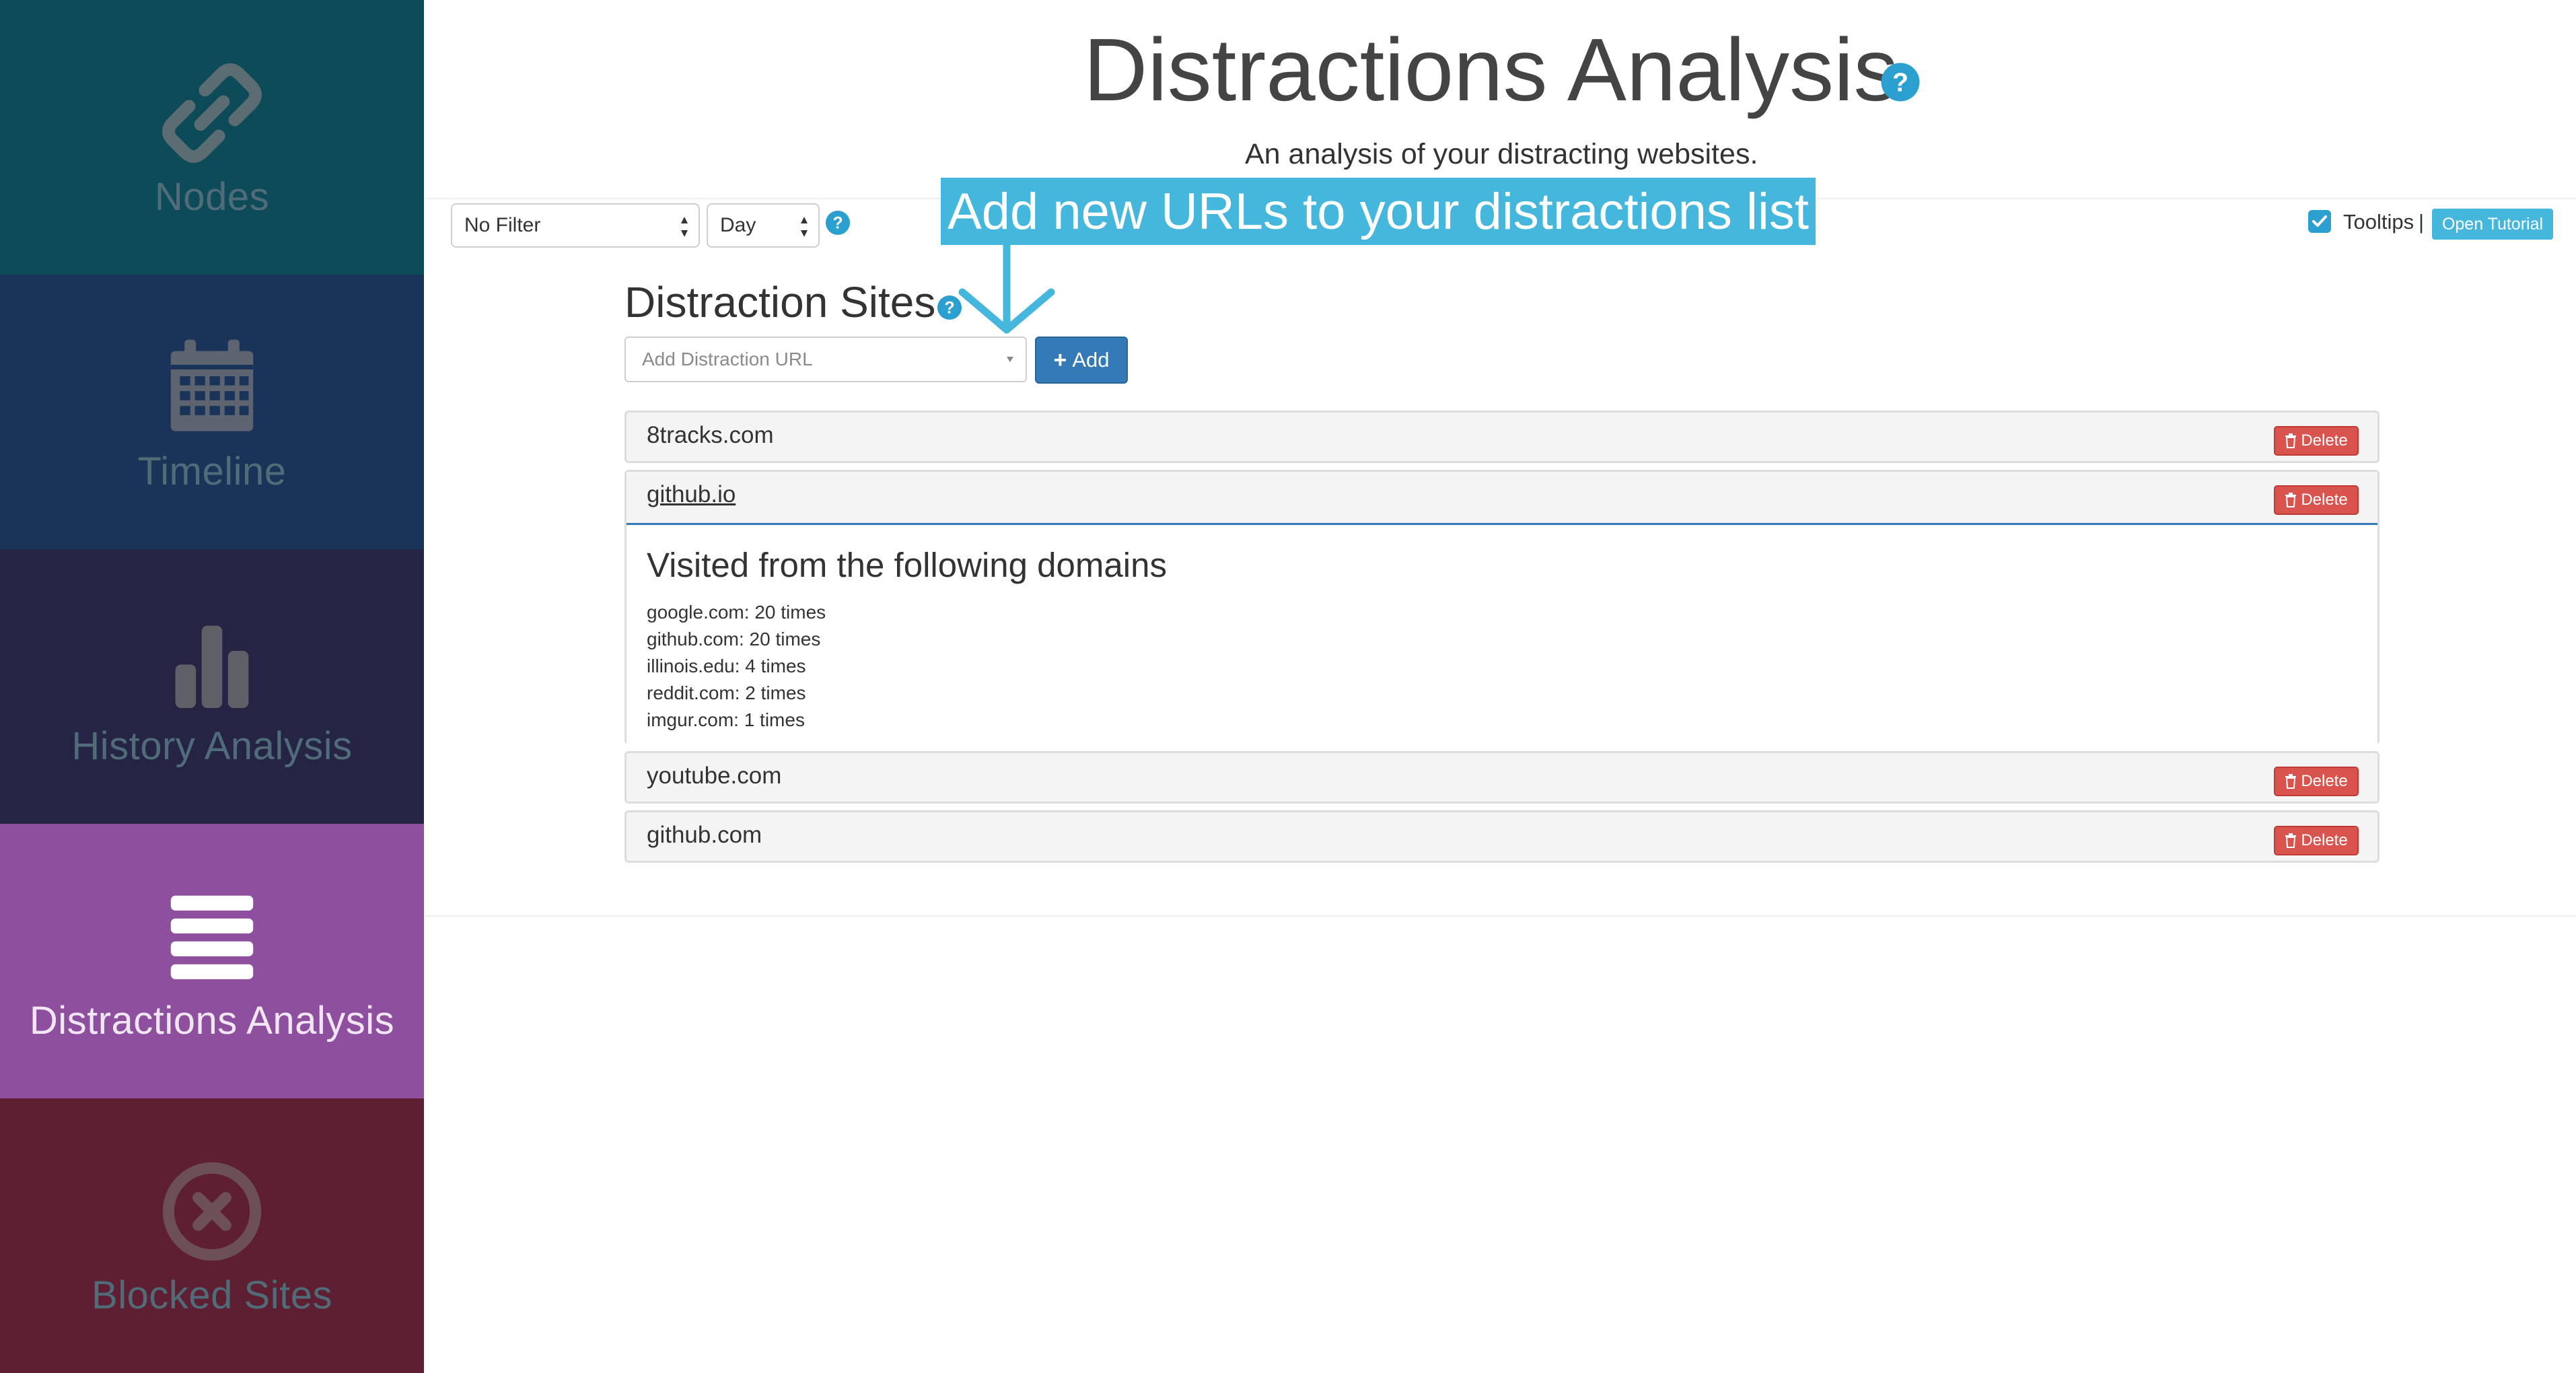 The height and width of the screenshot is (1373, 2576). I want to click on sidebar-item-blocked-sites: Blocked Sites, so click(212, 1235).